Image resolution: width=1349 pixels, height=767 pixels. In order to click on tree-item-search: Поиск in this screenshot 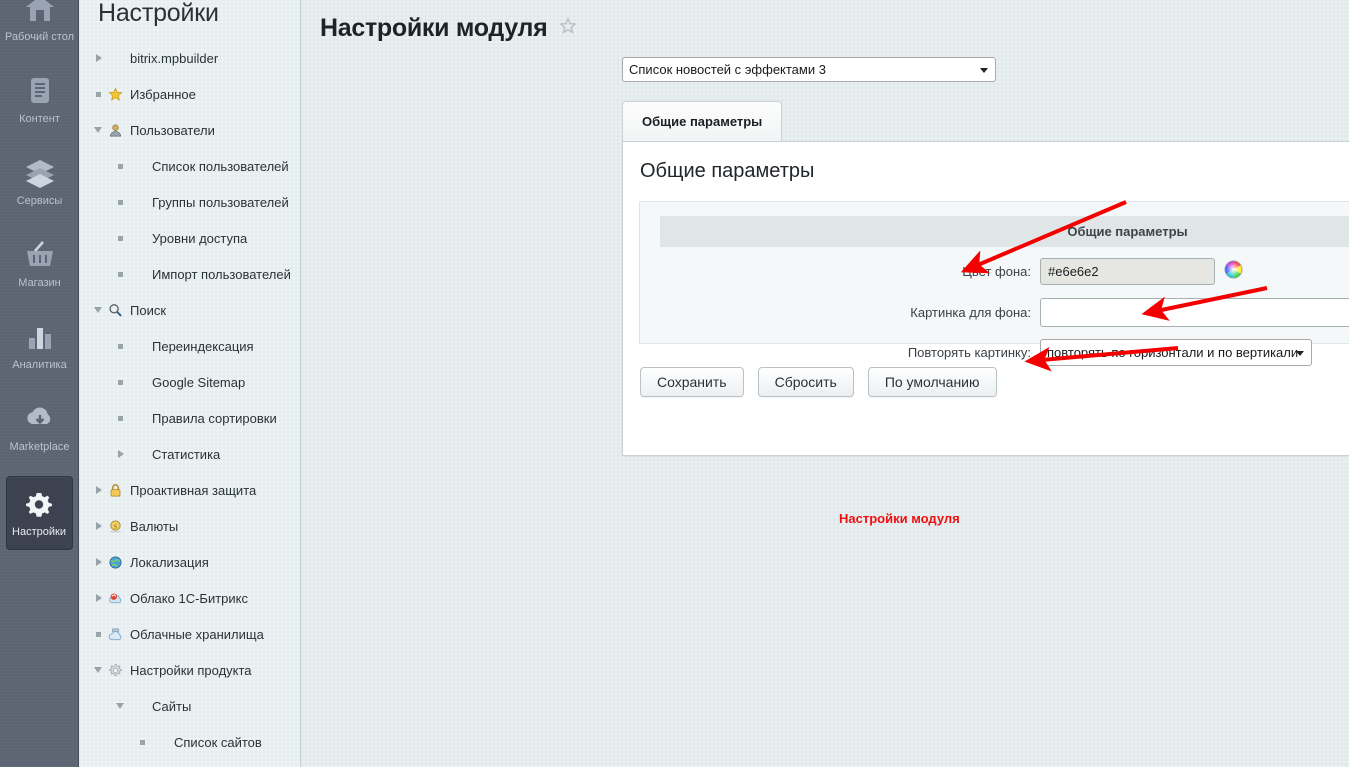, I will do `click(190, 310)`.